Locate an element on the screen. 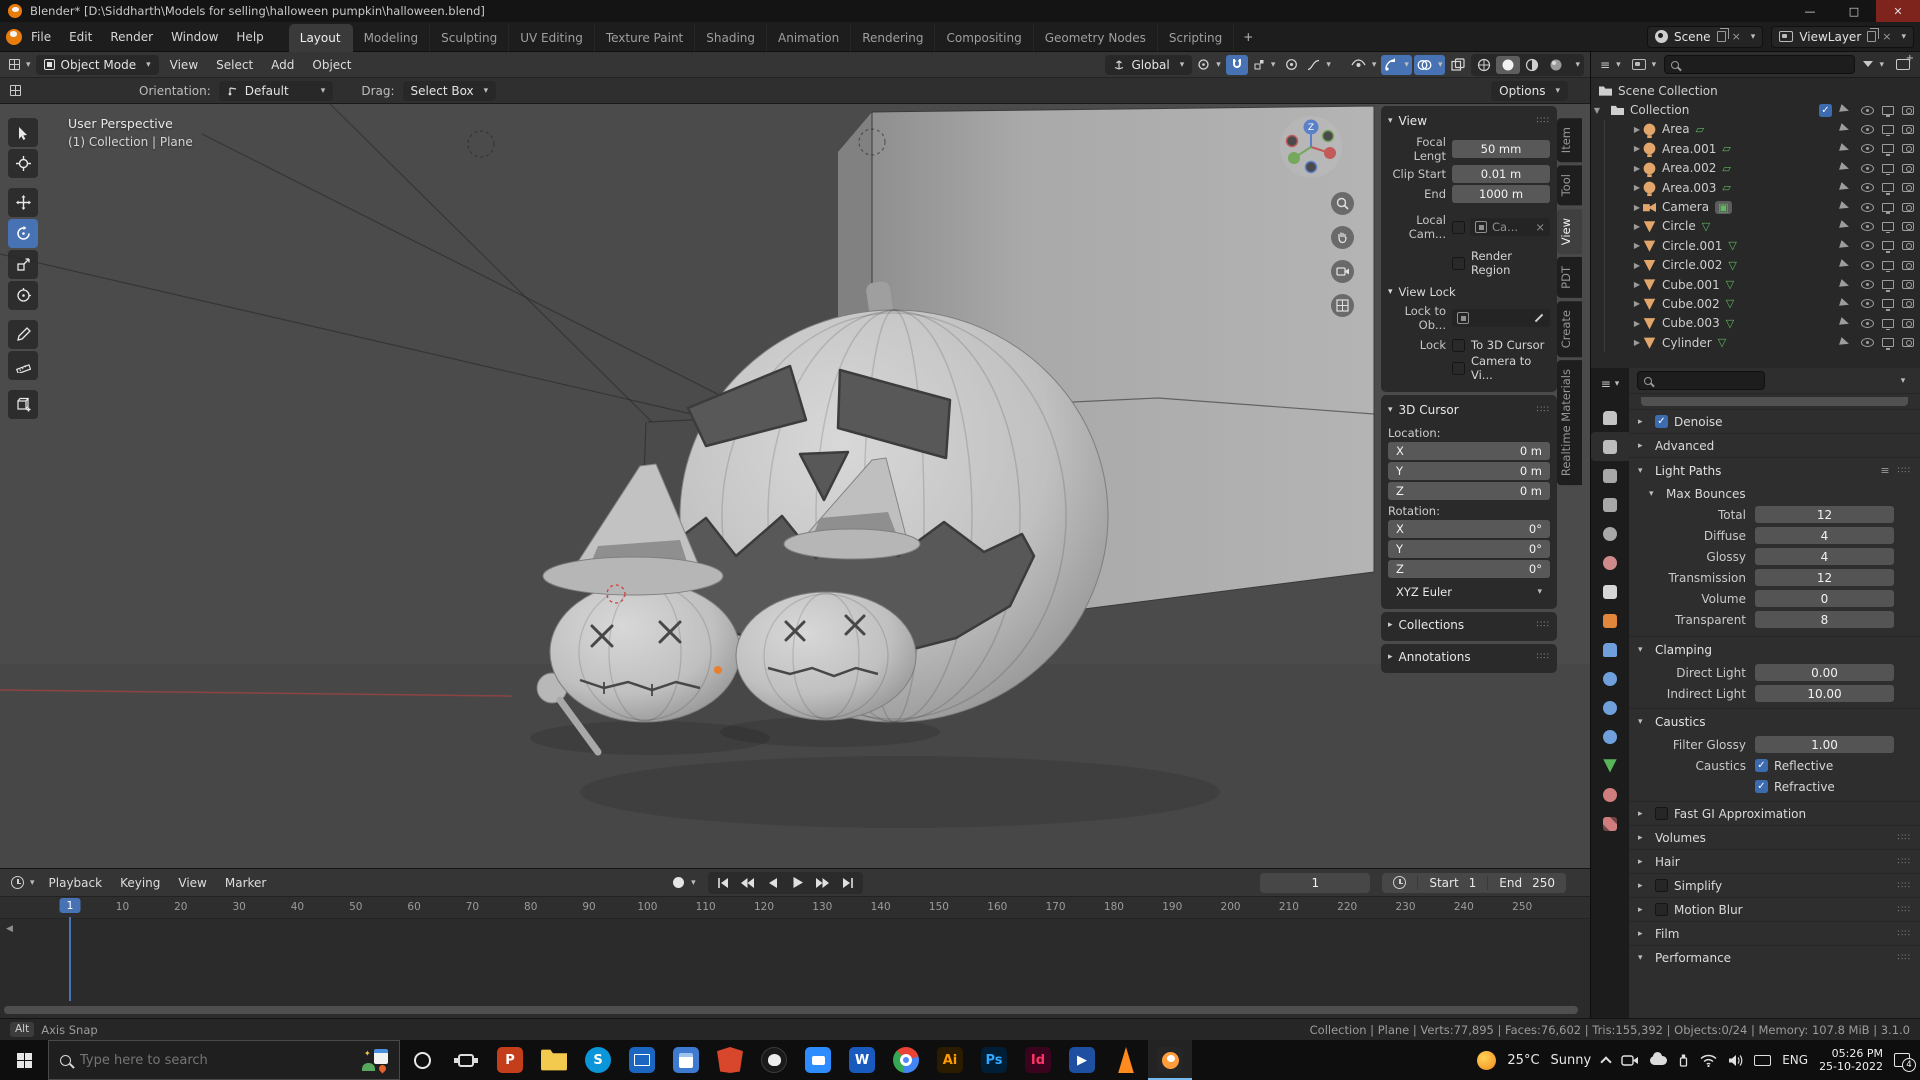  taskbar-app-button: W is located at coordinates (862, 1060).